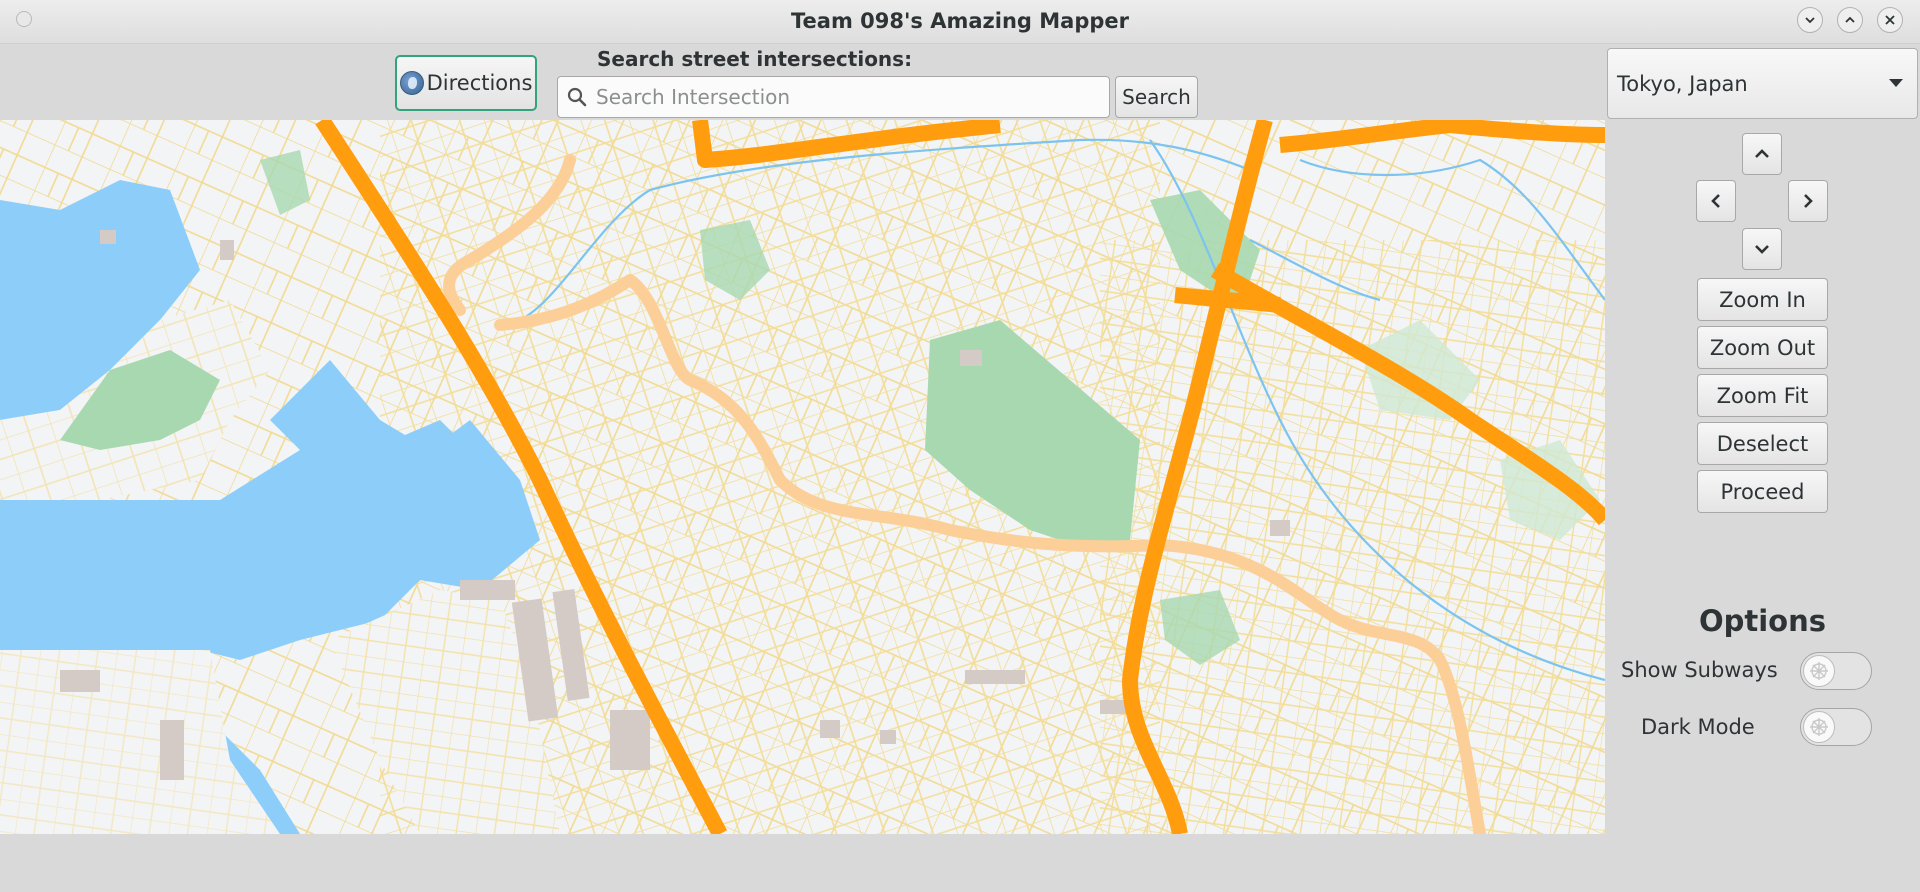  I want to click on pan-down-button, so click(1762, 249).